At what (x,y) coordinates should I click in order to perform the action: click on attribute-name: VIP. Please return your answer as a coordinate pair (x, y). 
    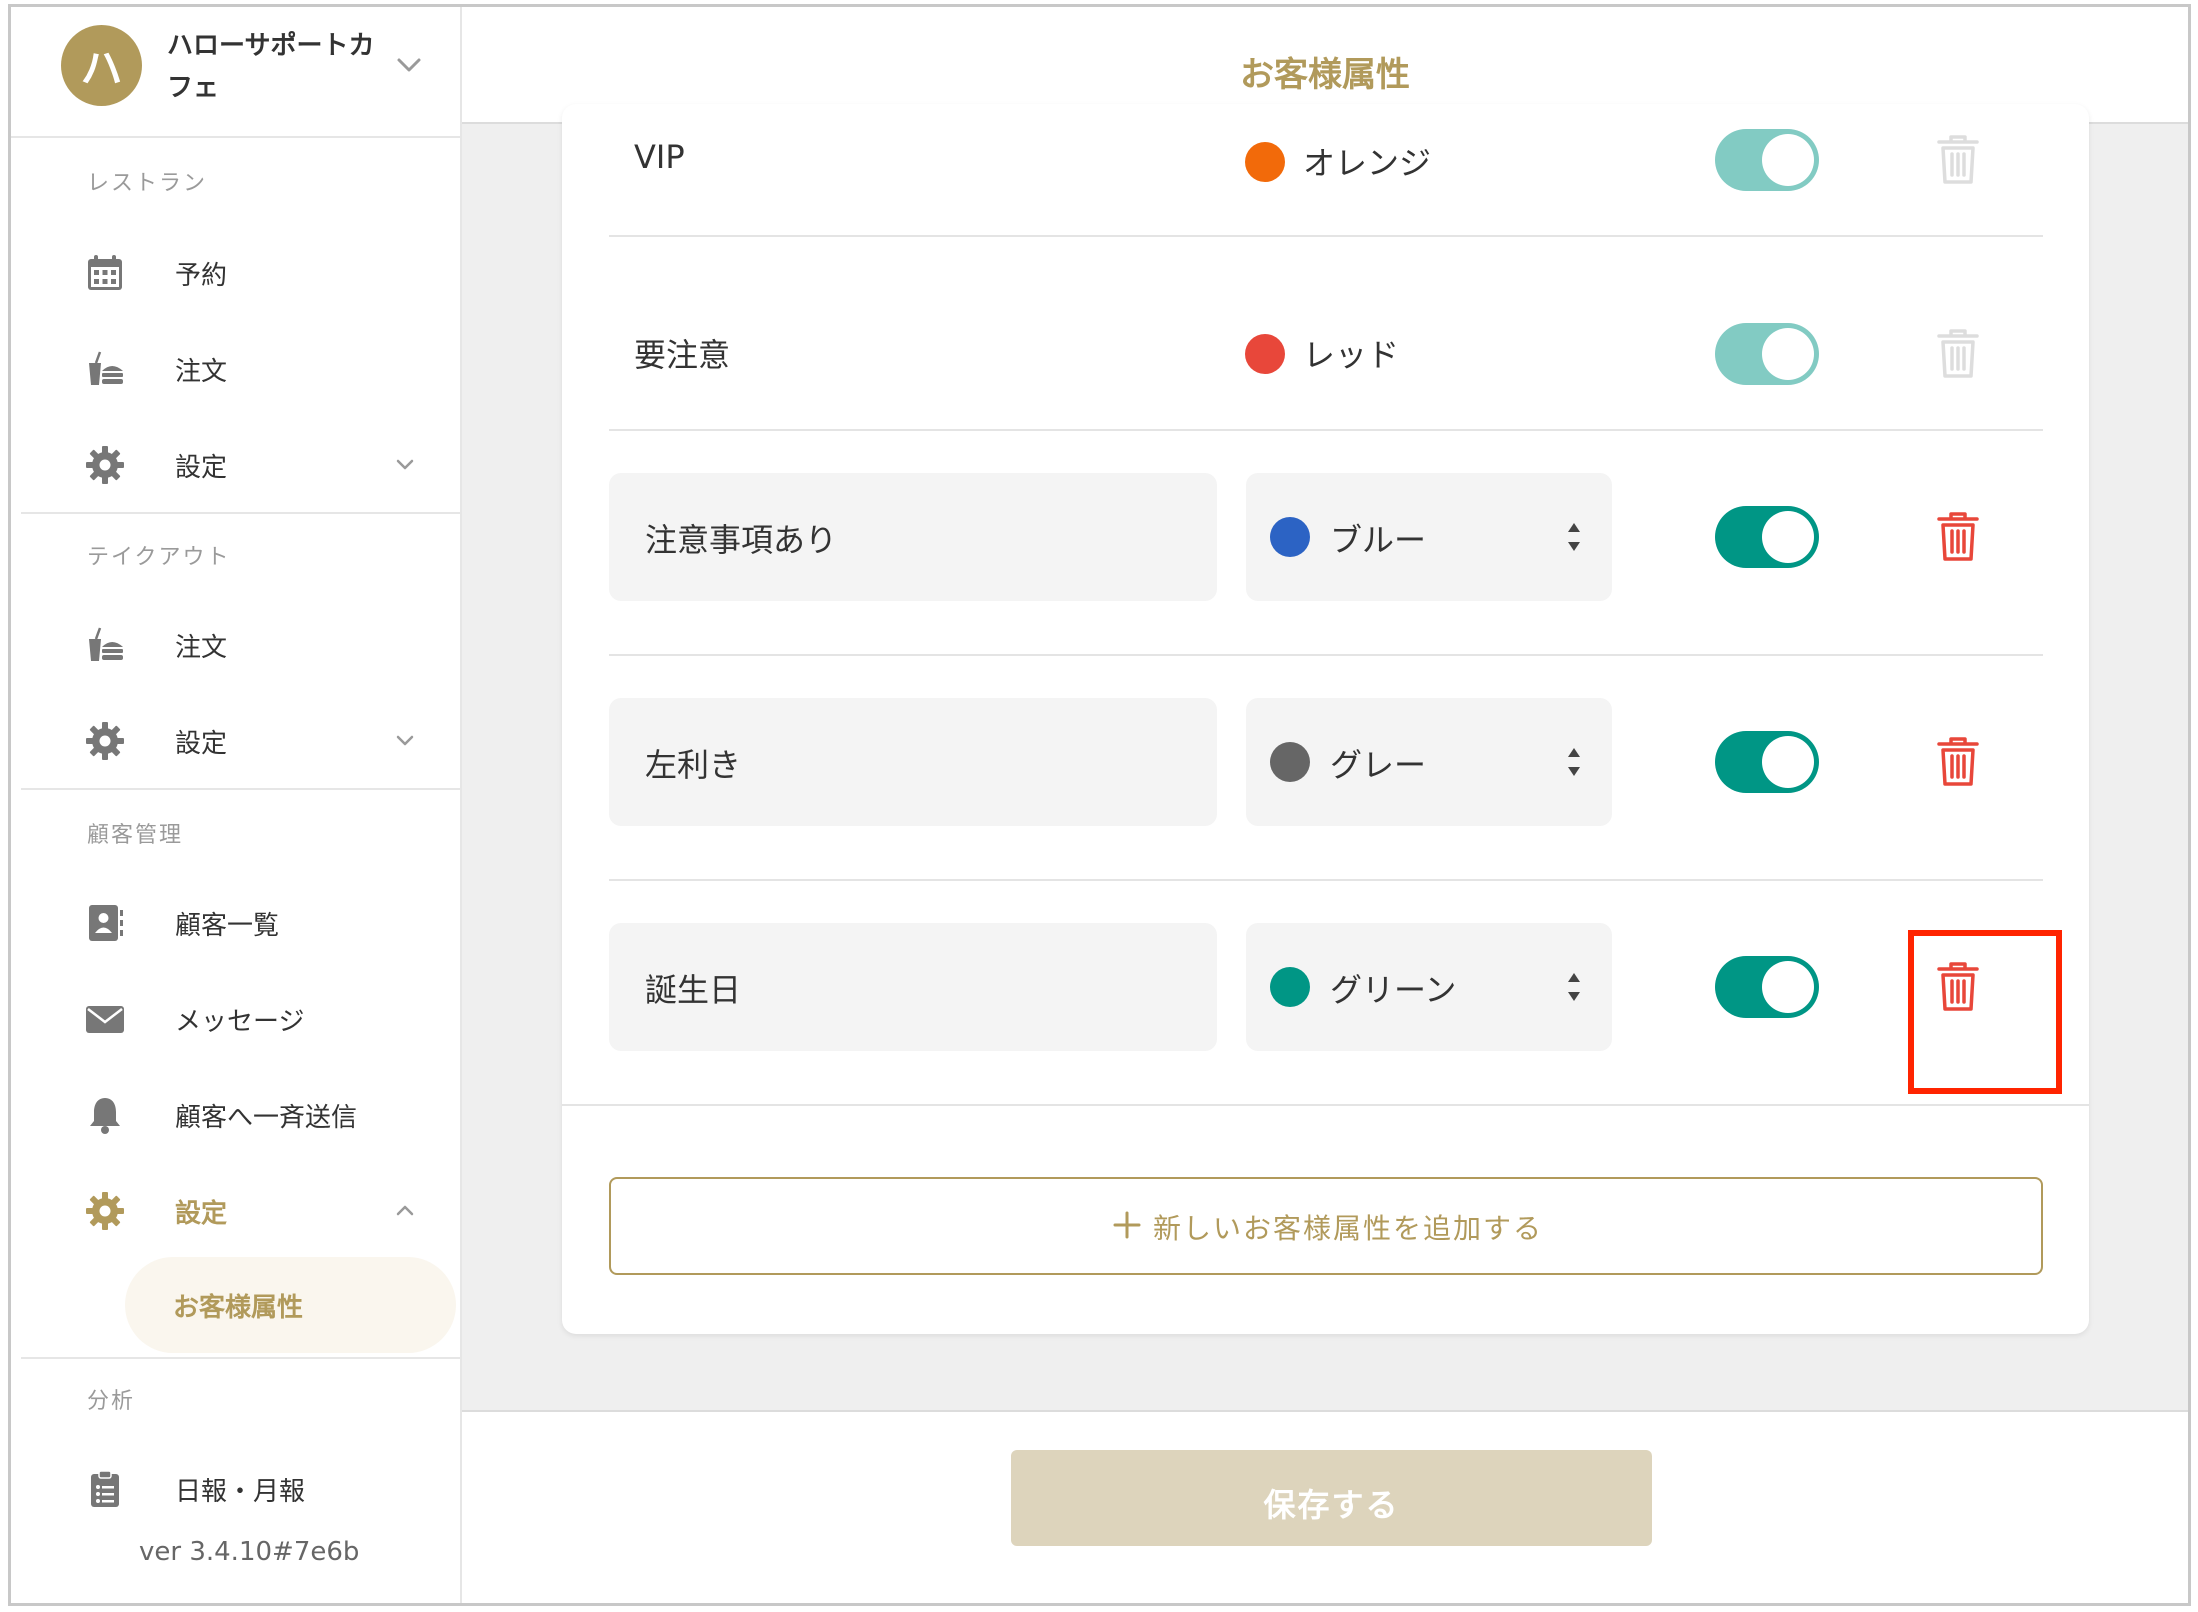
    Looking at the image, I should click on (659, 157).